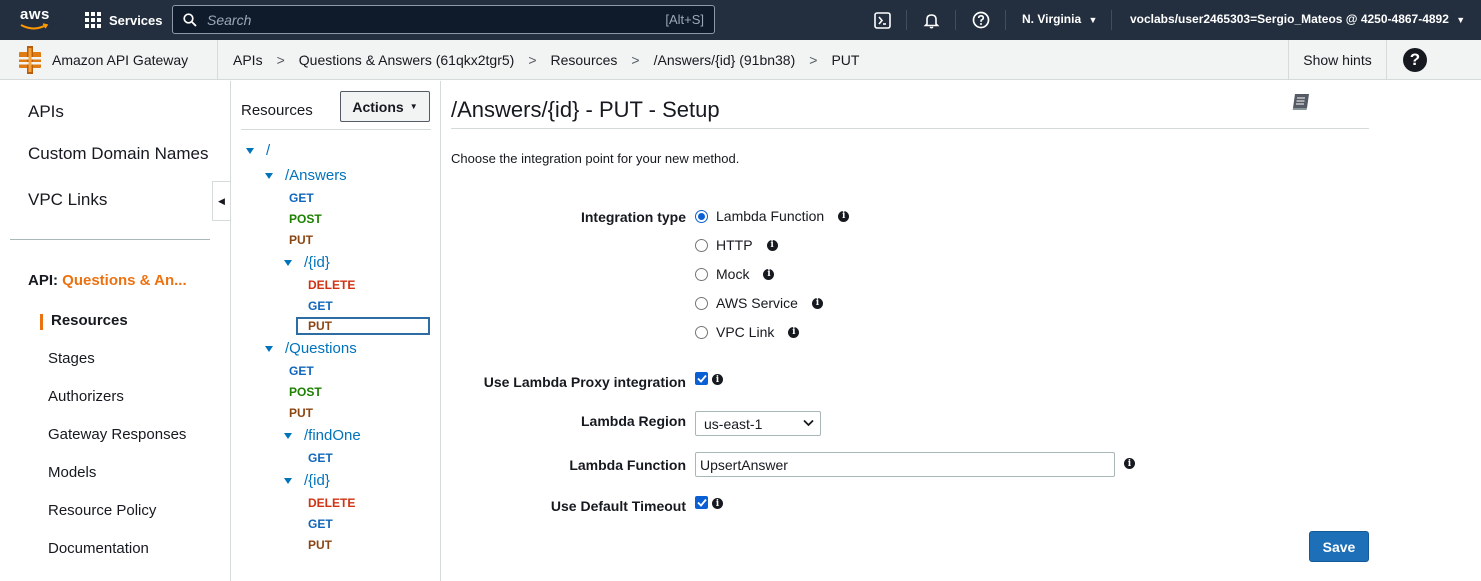 This screenshot has height=581, width=1481. Describe the element at coordinates (322, 435) in the screenshot. I see `resource-findone: /findOne` at that location.